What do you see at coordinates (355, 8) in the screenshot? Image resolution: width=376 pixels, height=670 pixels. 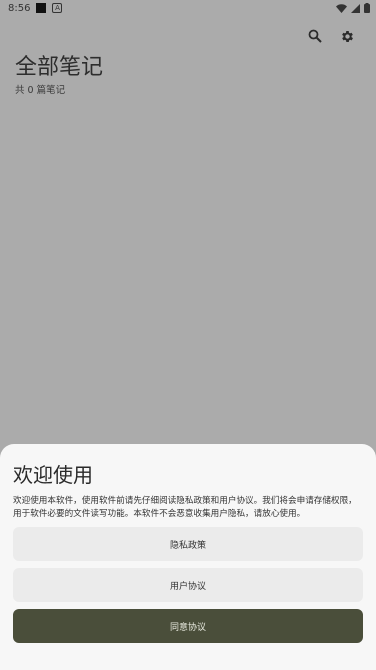 I see `signal-icon` at bounding box center [355, 8].